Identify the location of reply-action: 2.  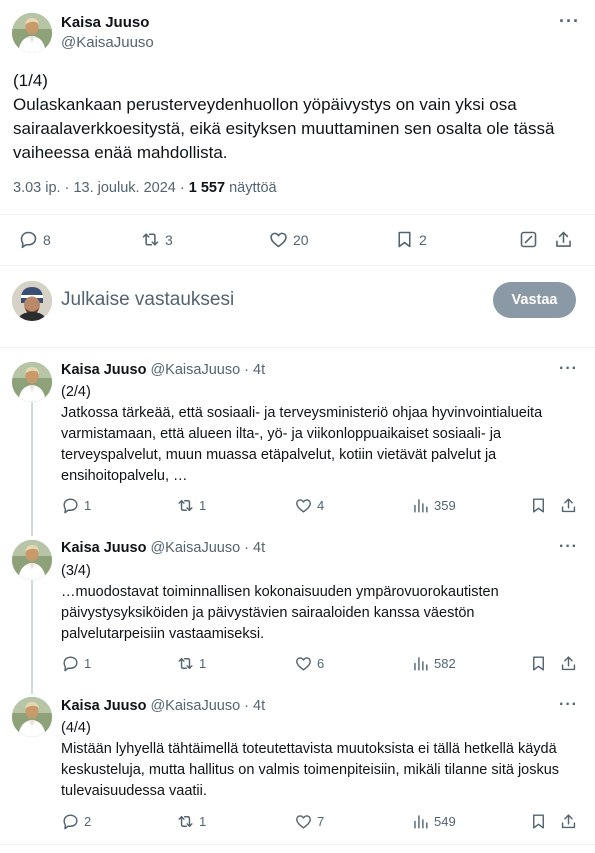
(76, 821).